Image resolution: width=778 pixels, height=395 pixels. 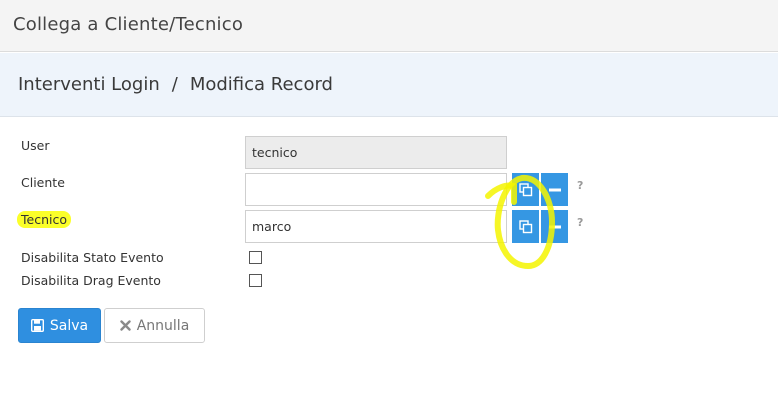 I want to click on cliente-clear-button, so click(x=554, y=189).